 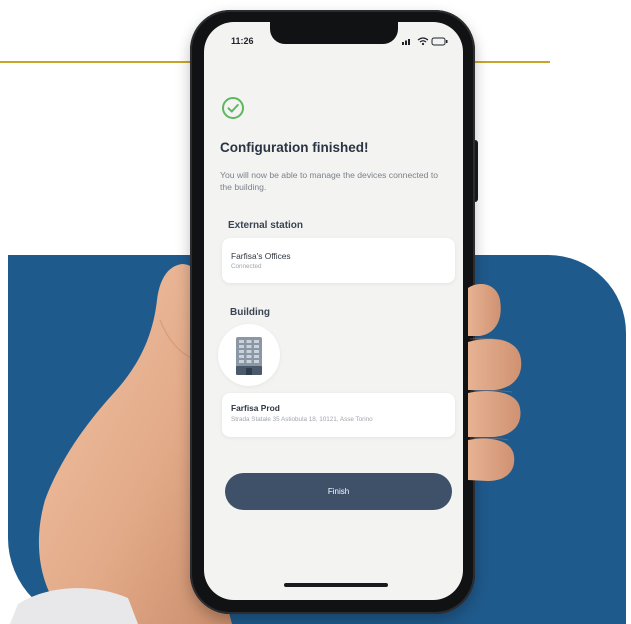 I want to click on hand-fingers-illustration, so click(x=495, y=382).